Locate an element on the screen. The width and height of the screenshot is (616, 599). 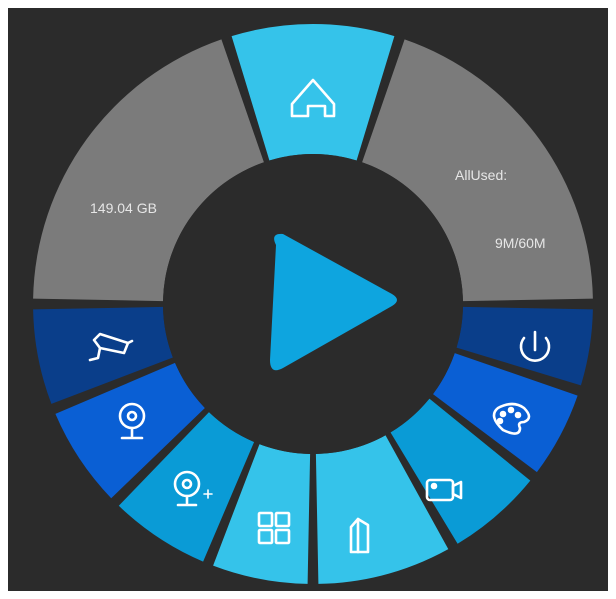
storage-used-label: AllUsed: is located at coordinates (481, 175).